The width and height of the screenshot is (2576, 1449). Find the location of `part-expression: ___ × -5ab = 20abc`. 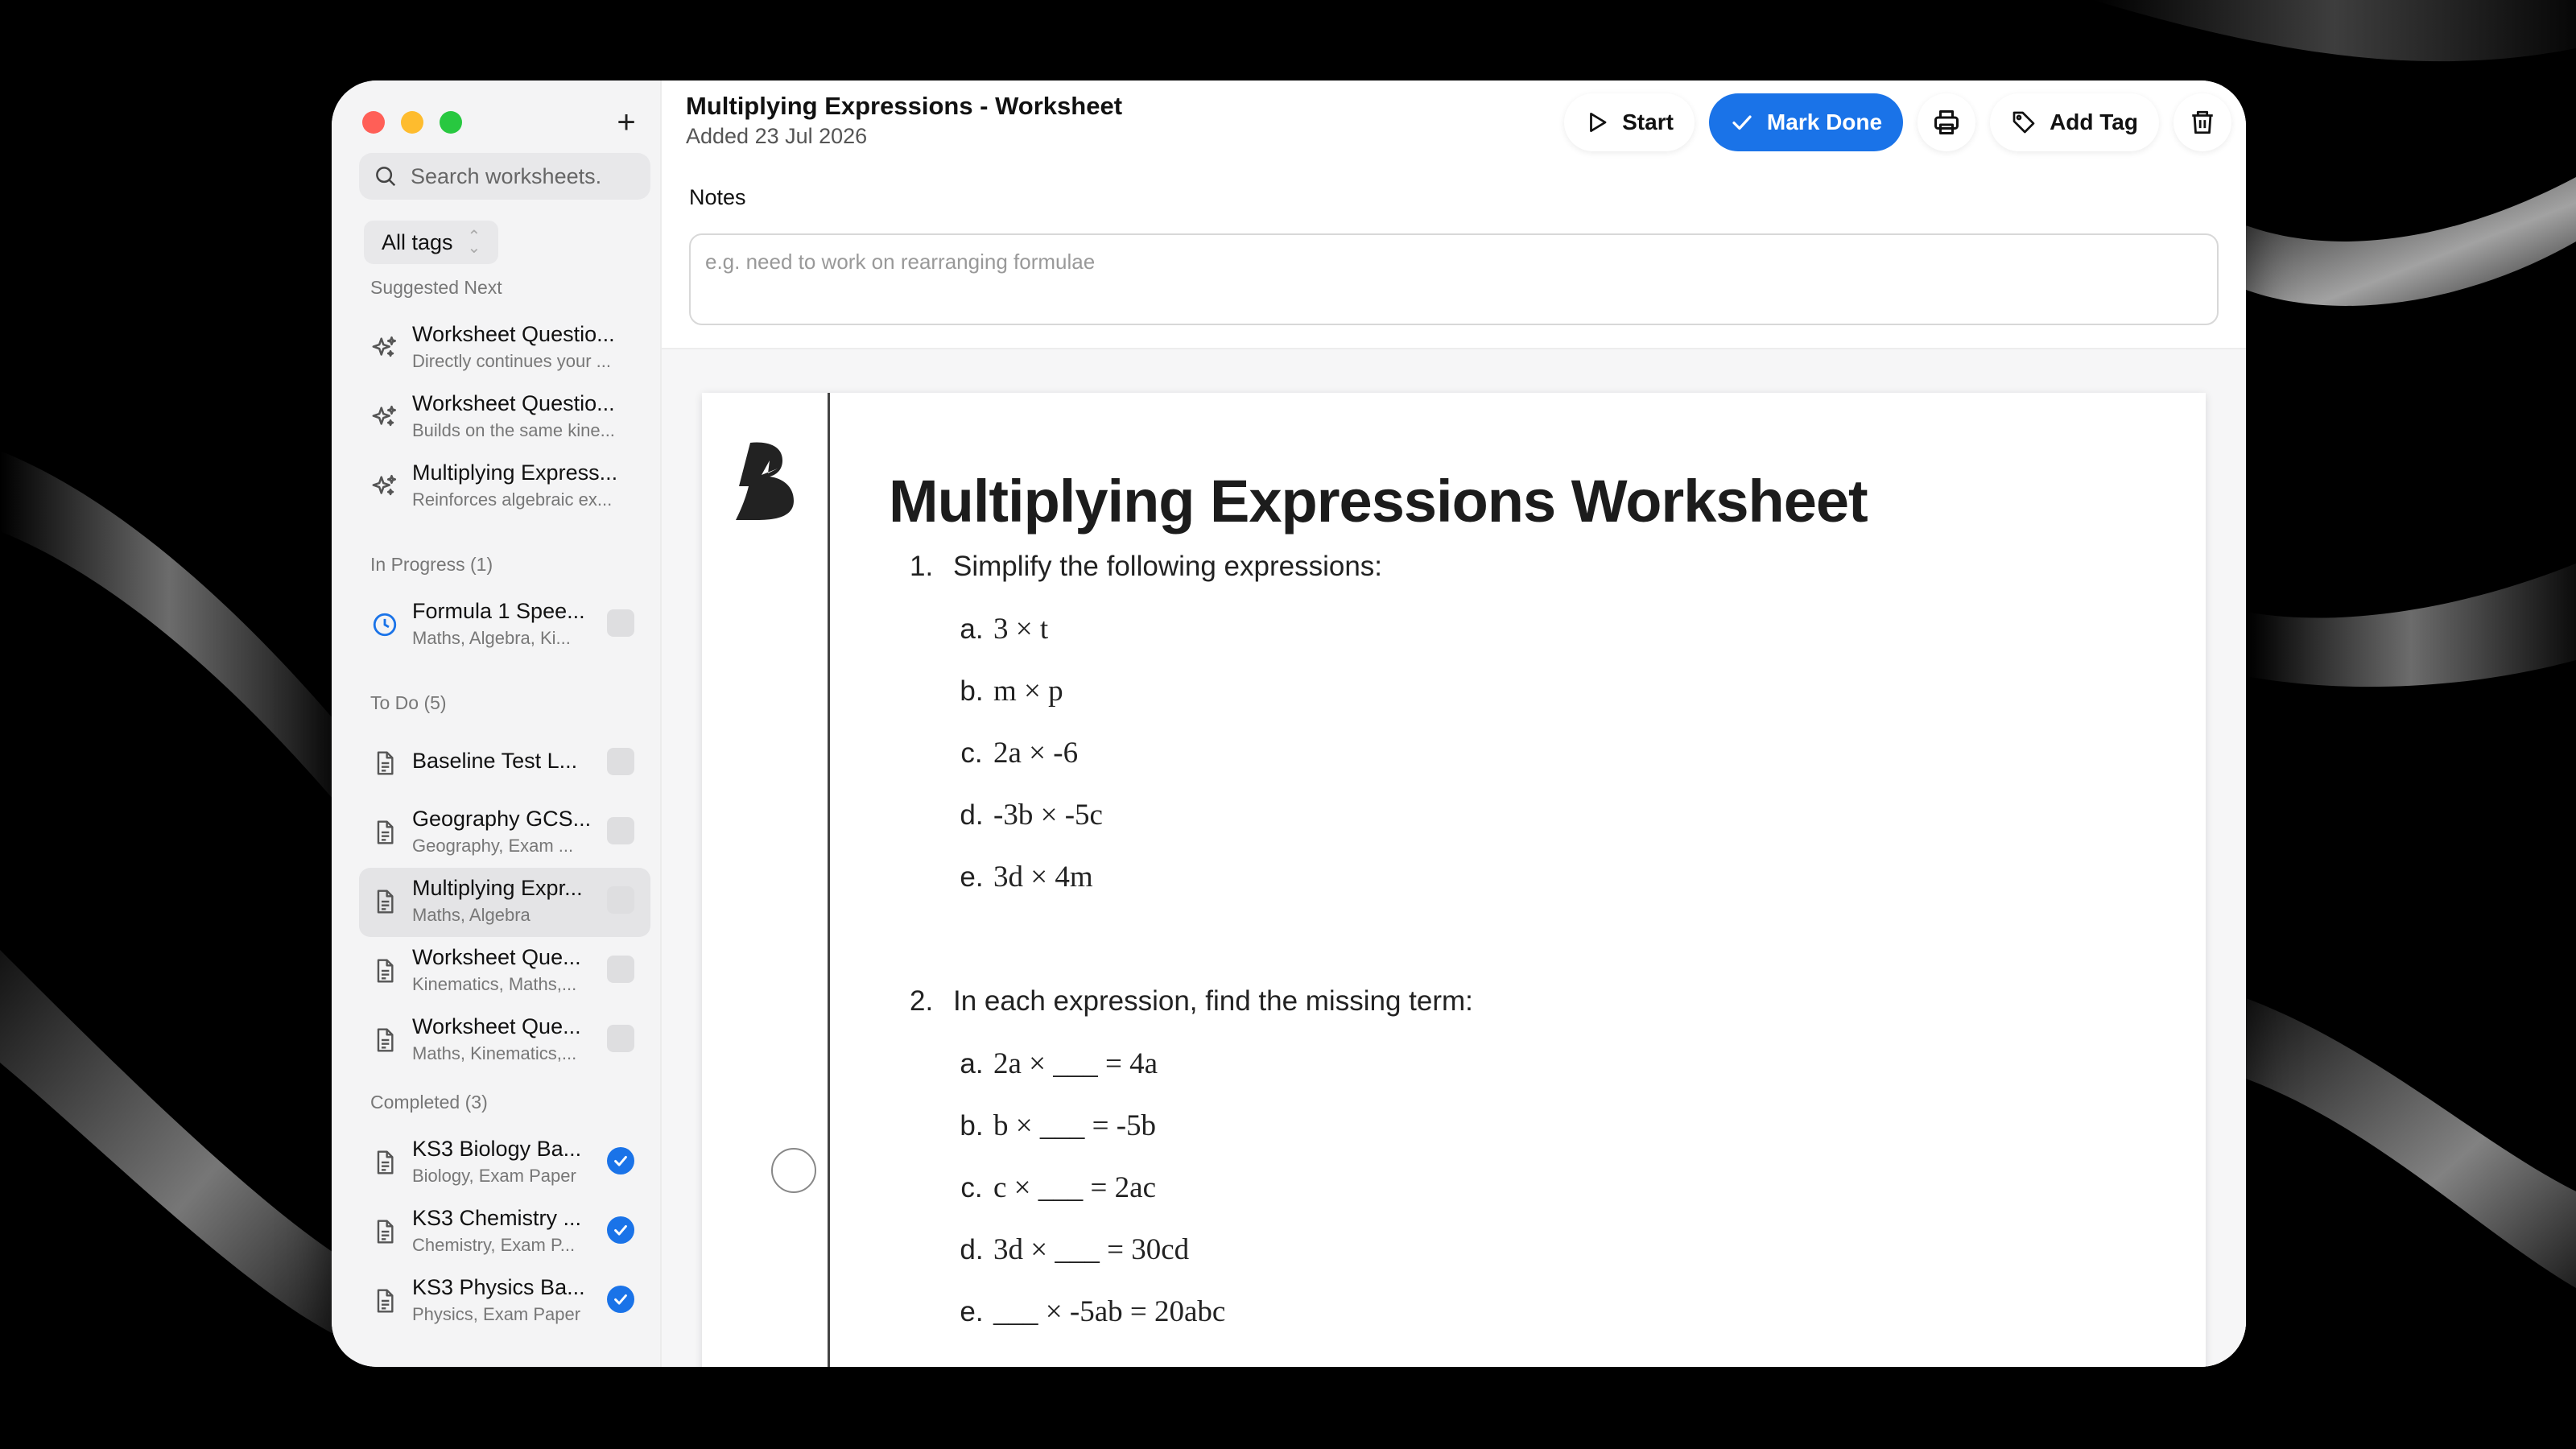

part-expression: ___ × -5ab = 20abc is located at coordinates (1109, 1311).